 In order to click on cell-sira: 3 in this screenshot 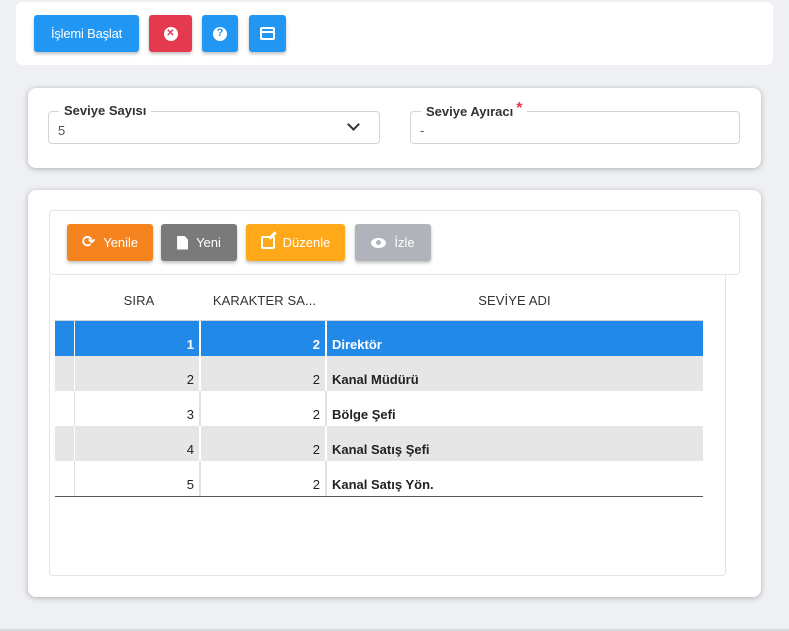, I will do `click(138, 408)`.